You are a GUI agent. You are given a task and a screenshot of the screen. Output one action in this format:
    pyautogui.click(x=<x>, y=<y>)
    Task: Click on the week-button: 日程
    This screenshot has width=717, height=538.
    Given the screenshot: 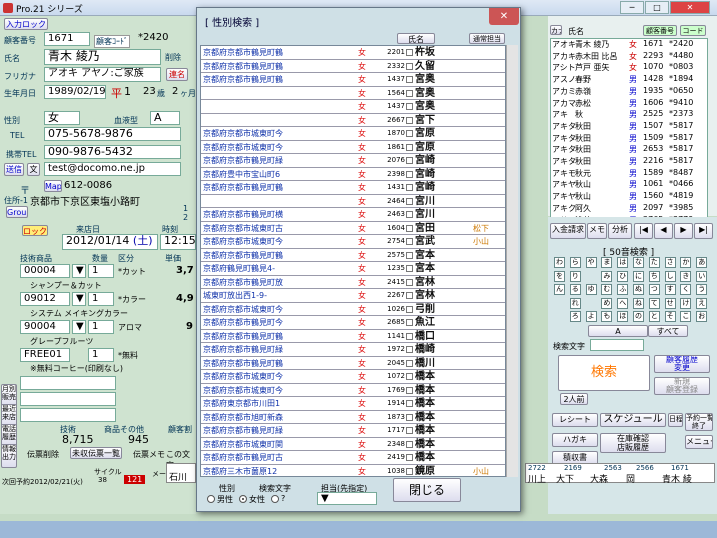 What is the action you would take?
    pyautogui.click(x=675, y=420)
    